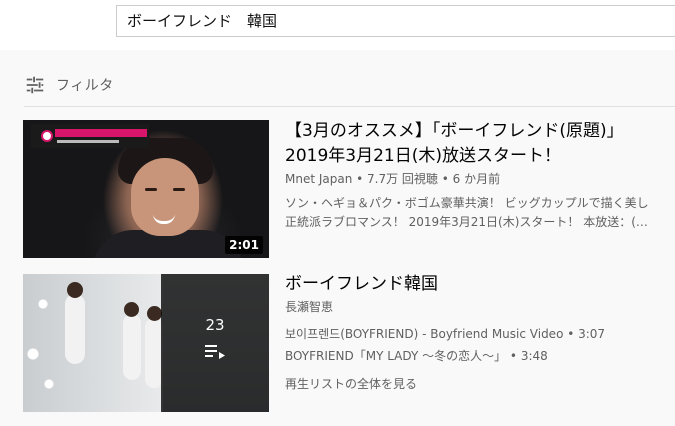 The image size is (675, 426). What do you see at coordinates (47, 136) in the screenshot?
I see `channel-logo-icon` at bounding box center [47, 136].